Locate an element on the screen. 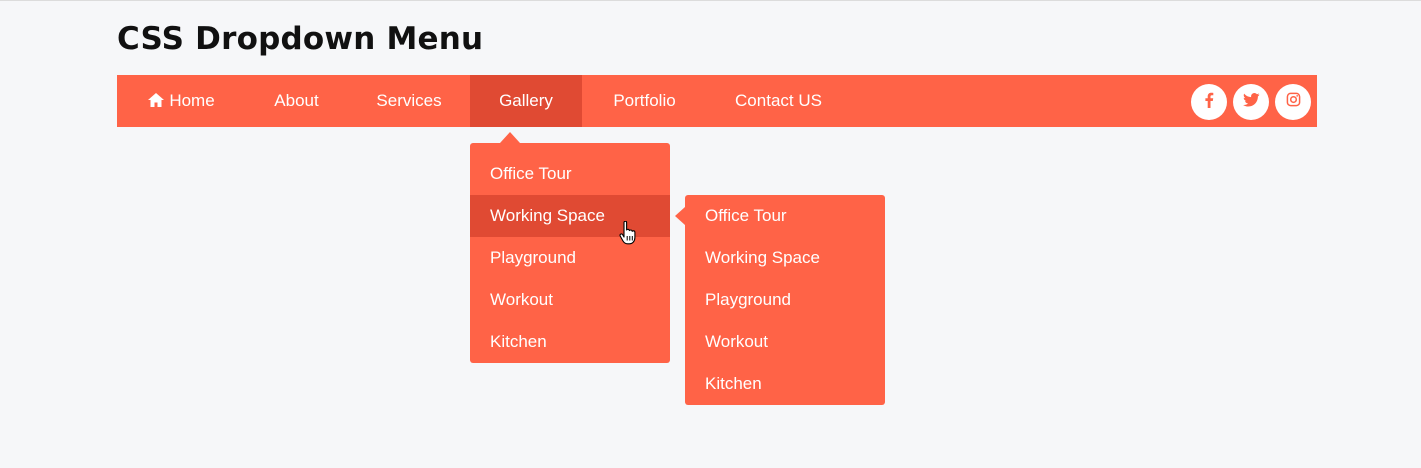 The width and height of the screenshot is (1421, 468). nav-item-label: Home is located at coordinates (192, 100).